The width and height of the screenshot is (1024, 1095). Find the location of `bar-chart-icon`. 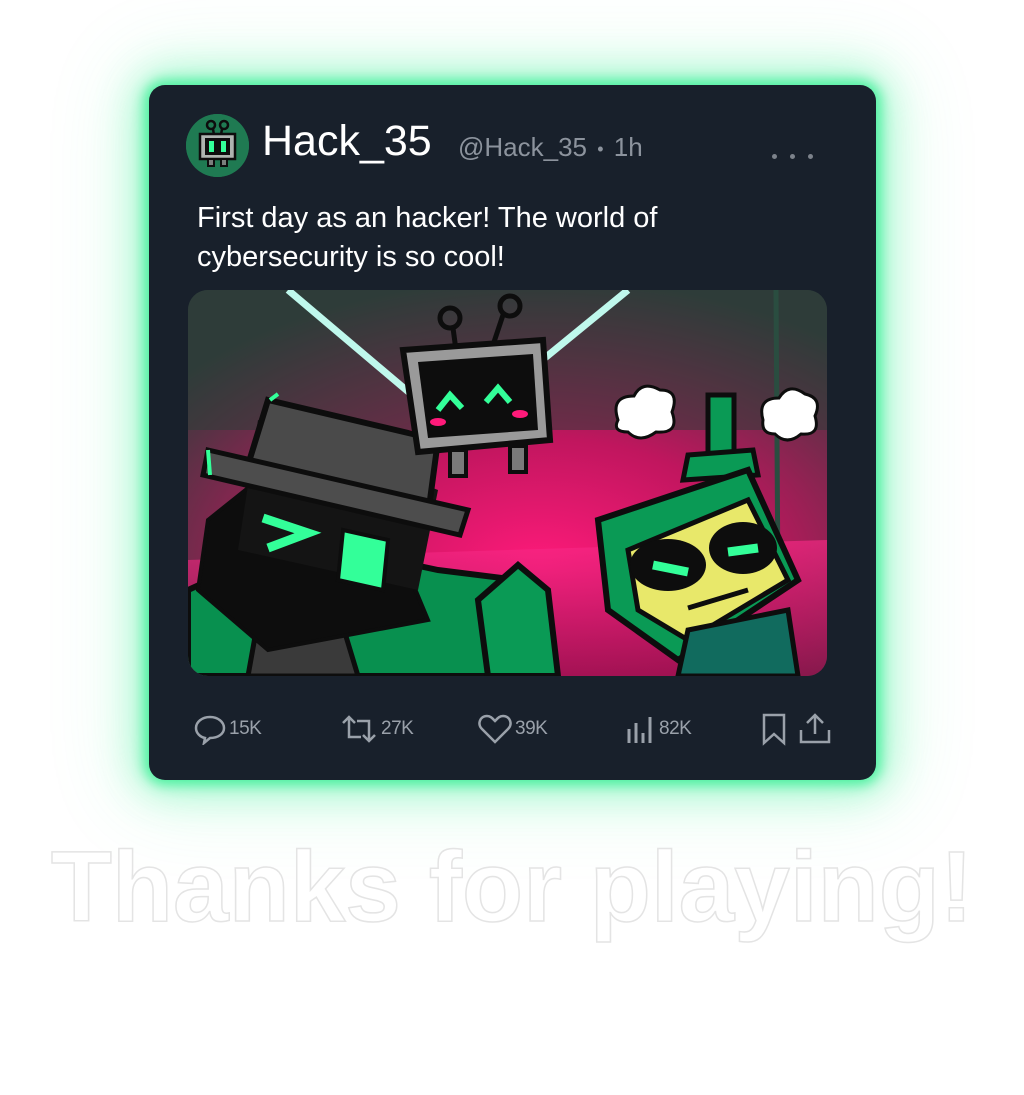

bar-chart-icon is located at coordinates (639, 730).